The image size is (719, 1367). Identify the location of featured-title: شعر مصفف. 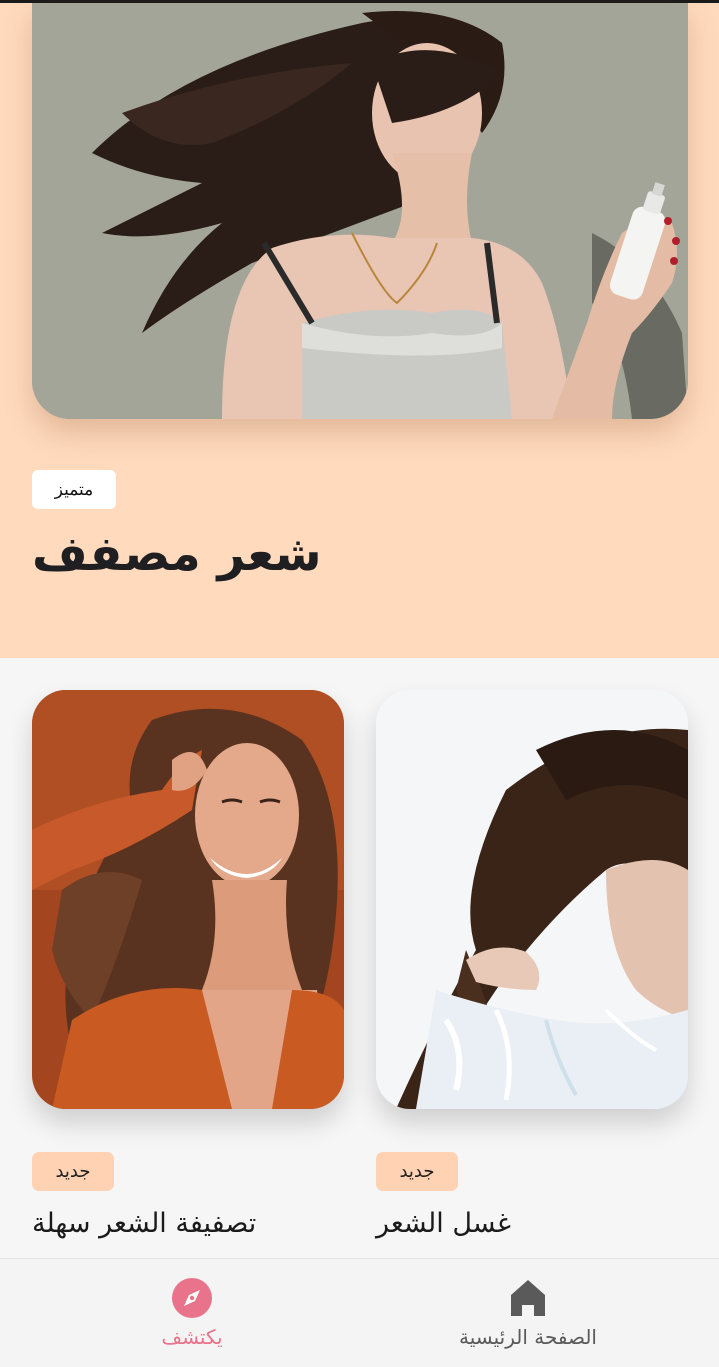
(242, 555).